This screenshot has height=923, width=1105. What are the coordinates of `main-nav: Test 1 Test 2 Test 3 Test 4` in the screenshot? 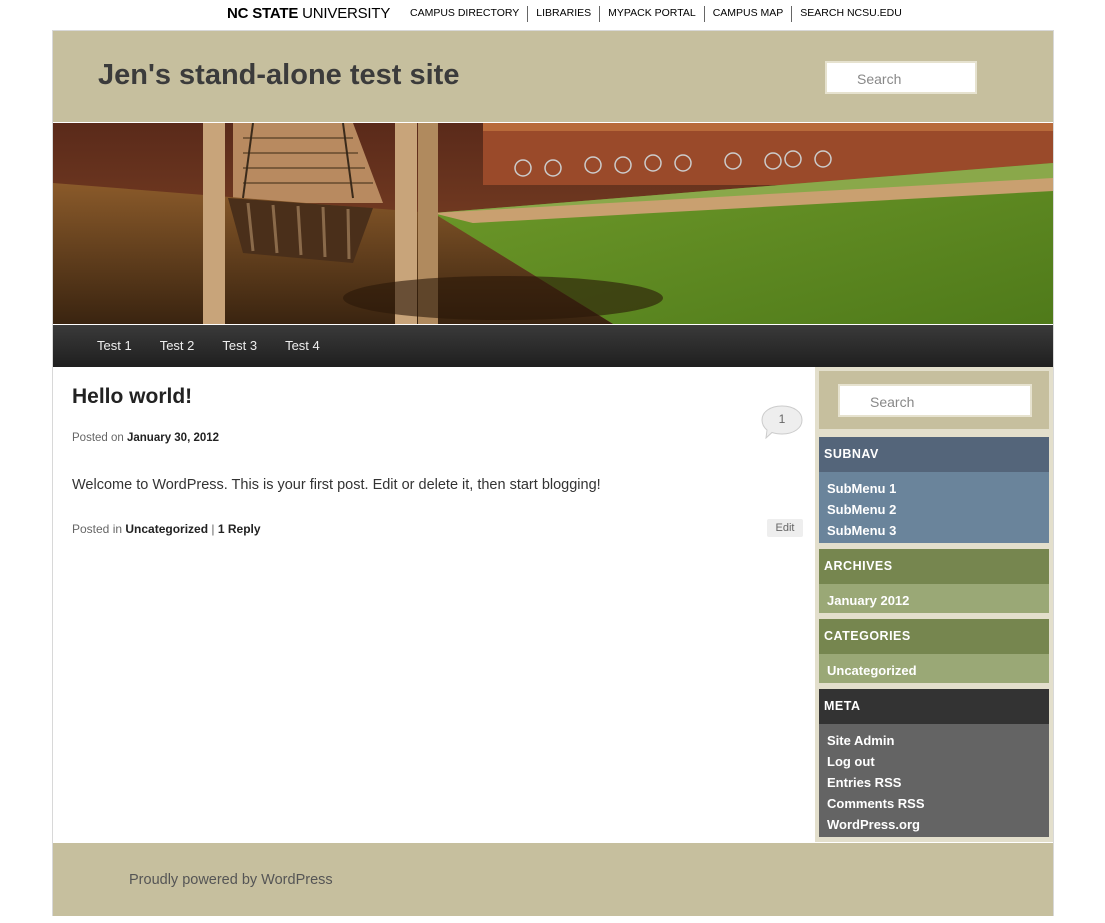 It's located at (553, 346).